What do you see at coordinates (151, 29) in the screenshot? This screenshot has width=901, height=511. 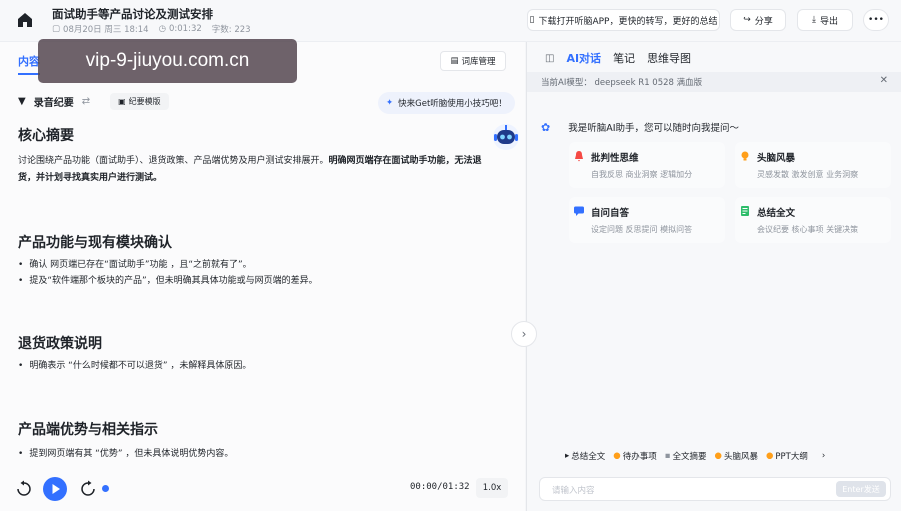 I see `document-meta: ▢ 08月20日 周三 18:14 ◷ 0:01:32 字数: 223` at bounding box center [151, 29].